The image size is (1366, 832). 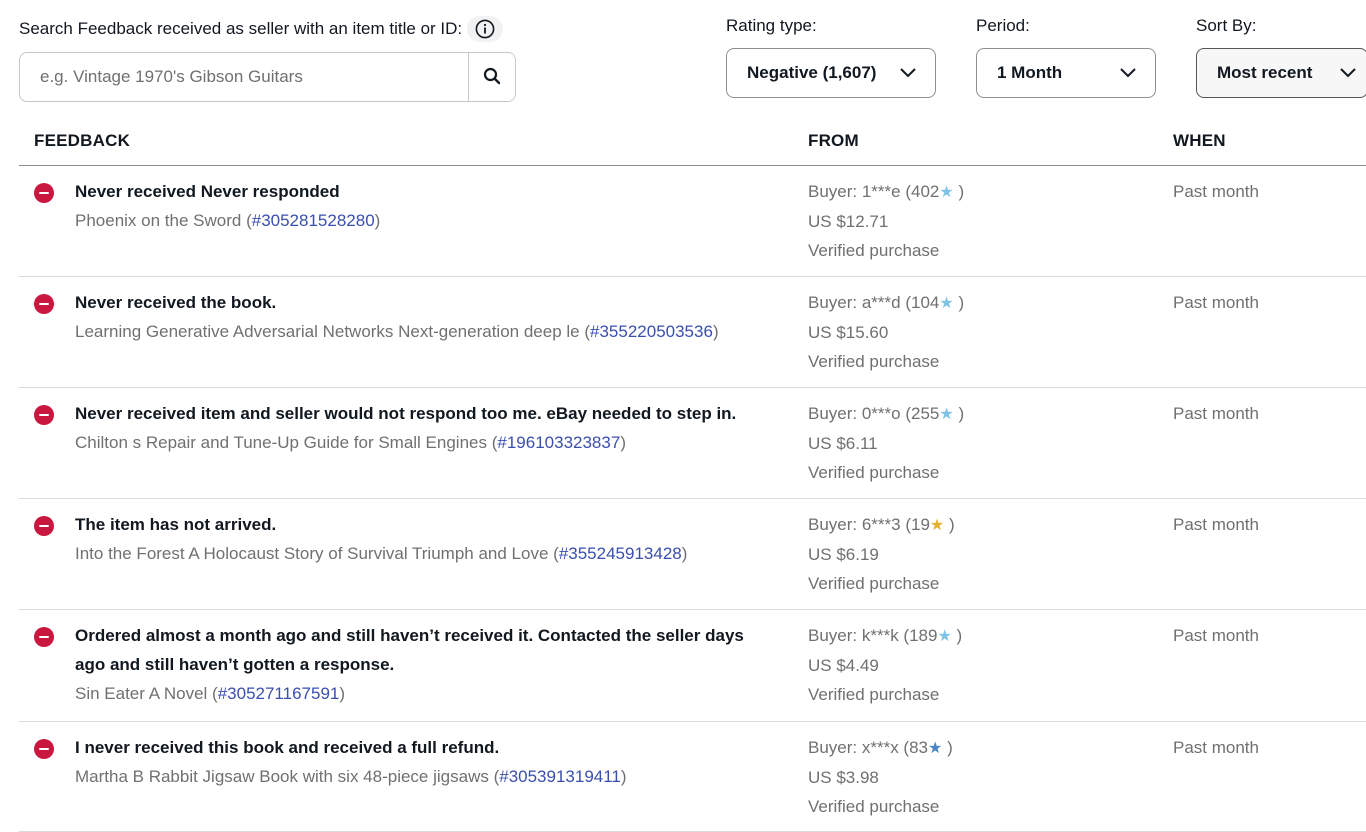 I want to click on buyer-name: Buyer: a***d (104, so click(x=874, y=302).